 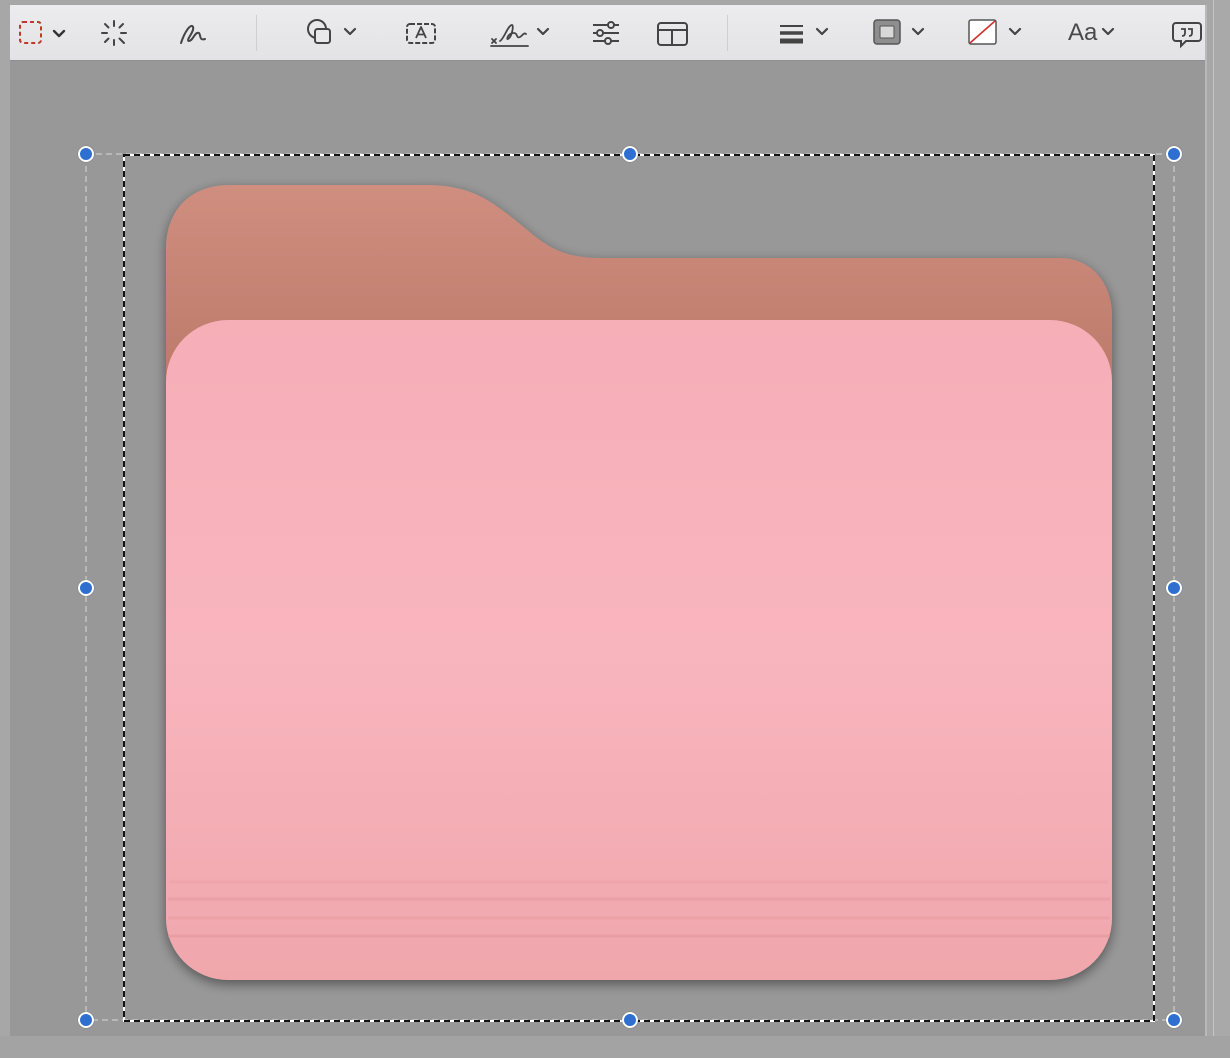 What do you see at coordinates (86, 154) in the screenshot?
I see `resize-handle-top-left` at bounding box center [86, 154].